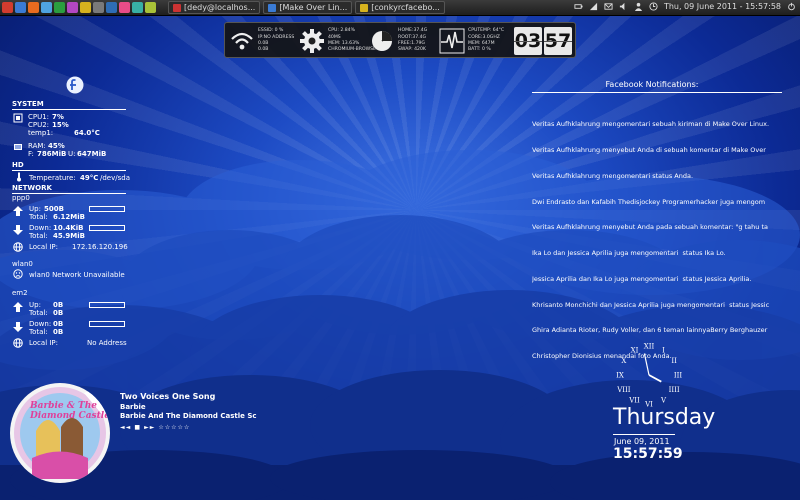  What do you see at coordinates (22, 264) in the screenshot?
I see `wlan0-label: wlan0` at bounding box center [22, 264].